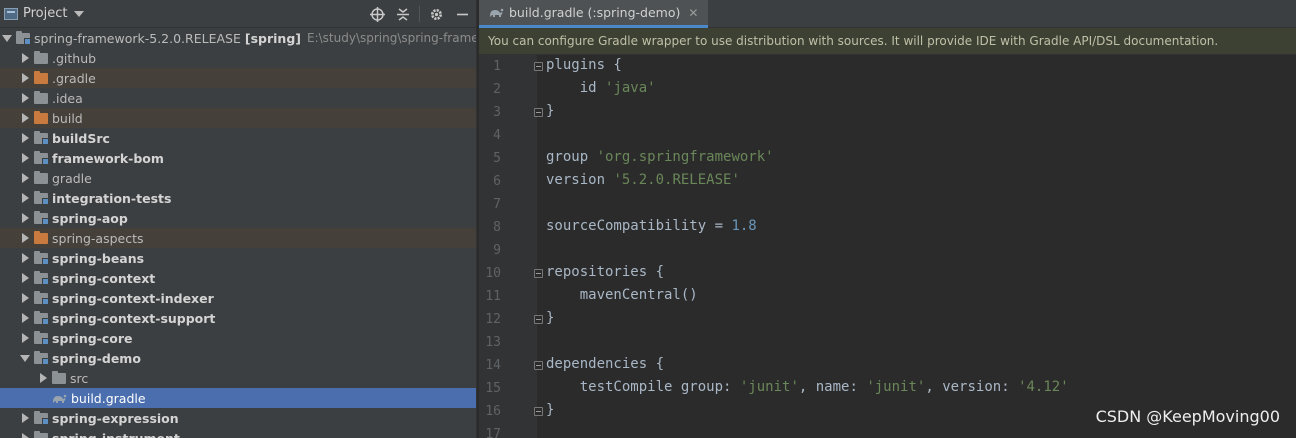  I want to click on code-line: sourceCompatibility = 1.8, so click(651, 226).